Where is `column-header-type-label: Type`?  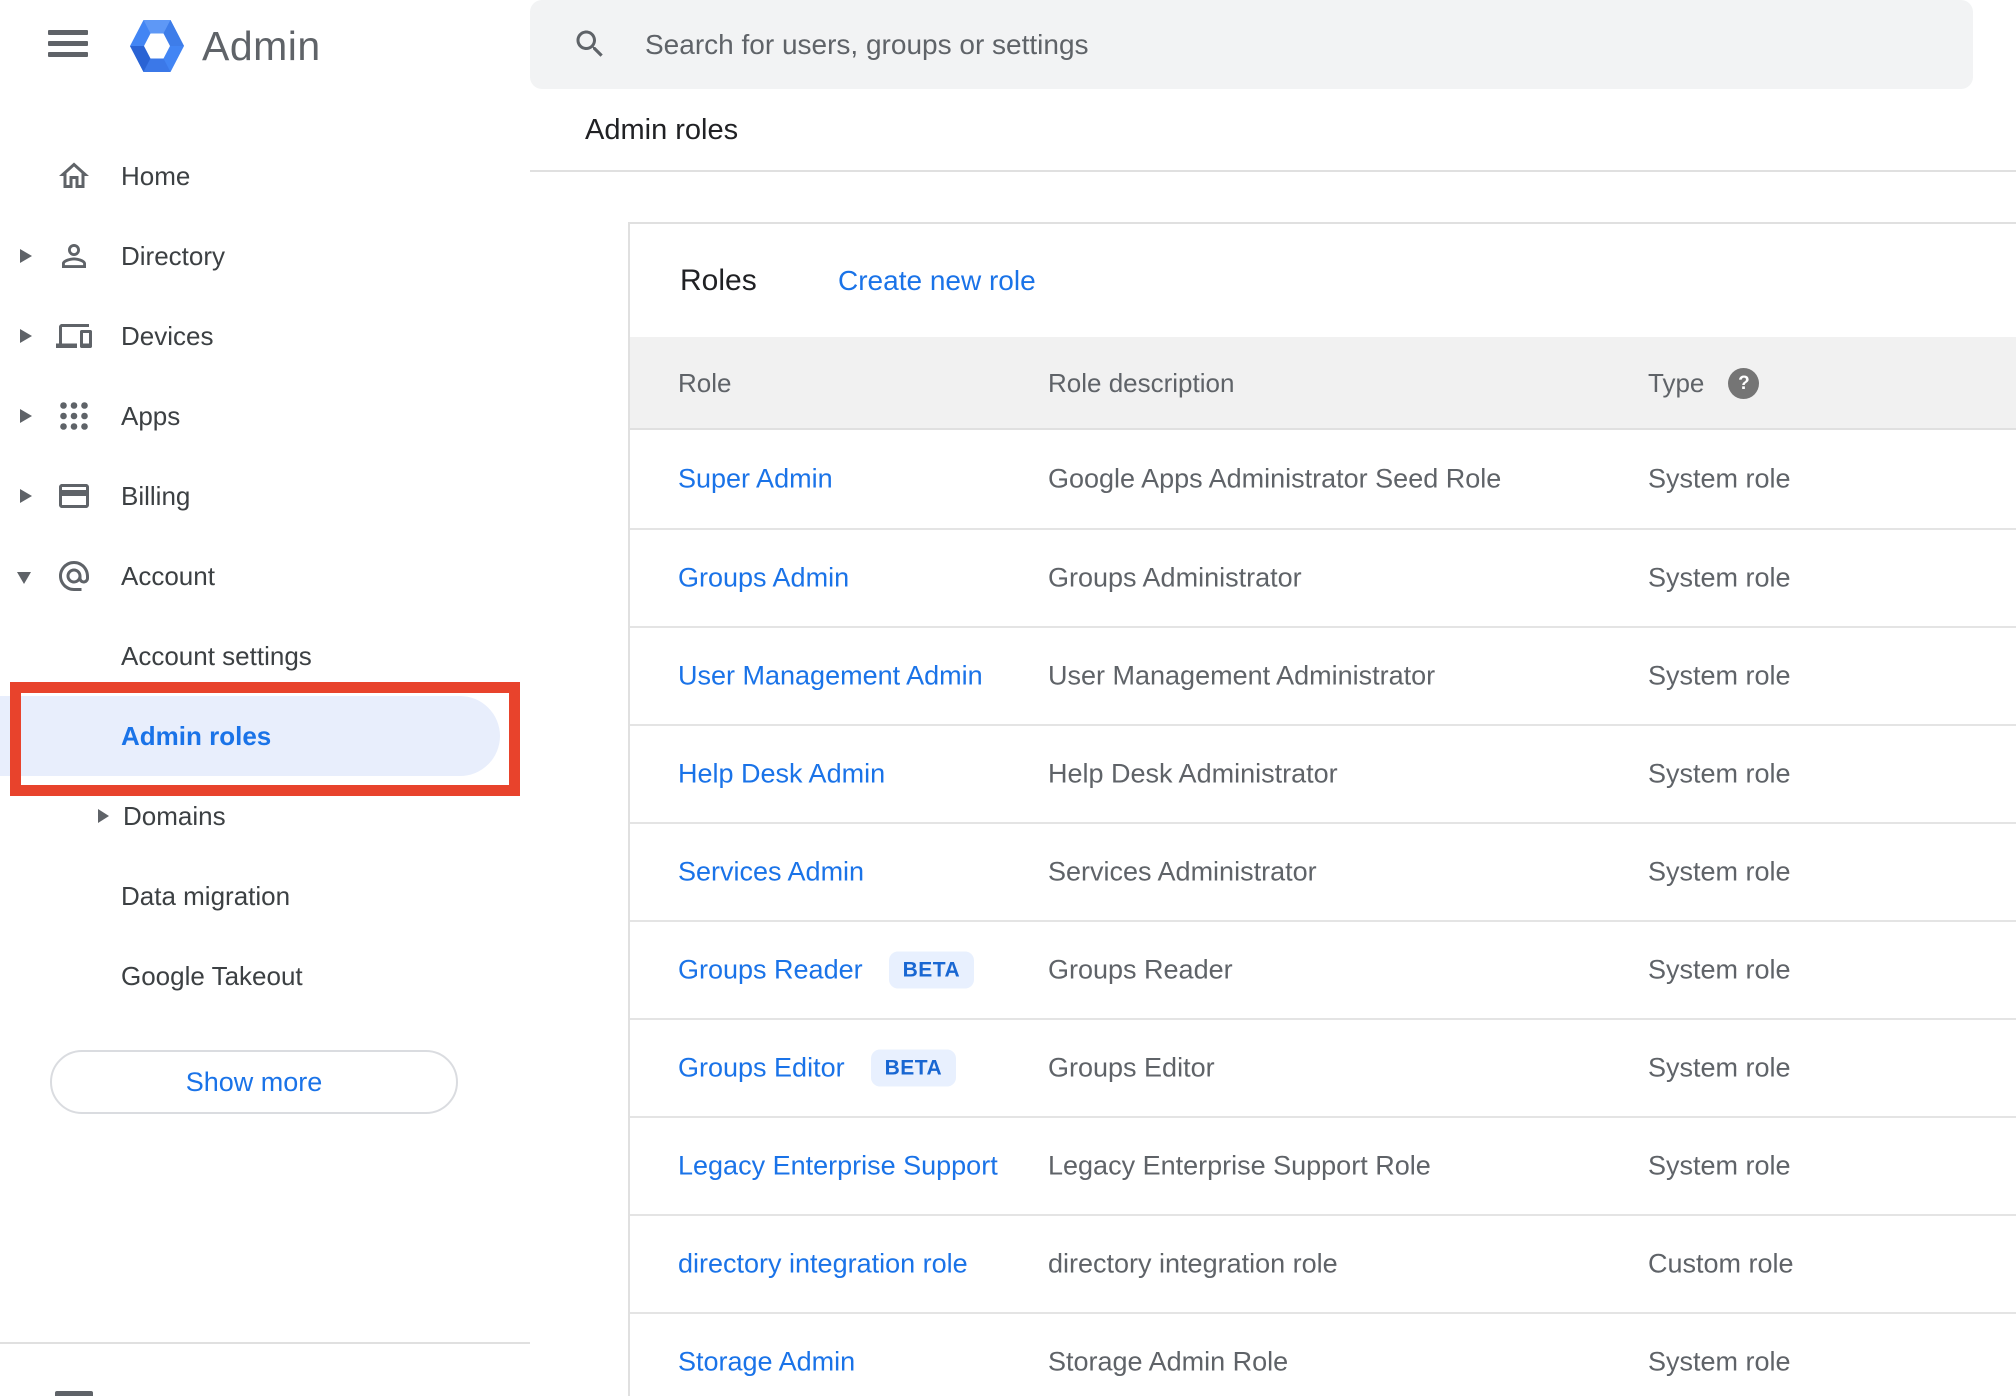 column-header-type-label: Type is located at coordinates (1676, 383).